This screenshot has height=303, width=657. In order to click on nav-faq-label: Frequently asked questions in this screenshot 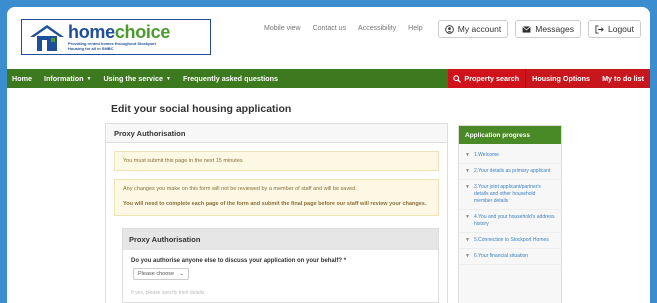, I will do `click(230, 78)`.